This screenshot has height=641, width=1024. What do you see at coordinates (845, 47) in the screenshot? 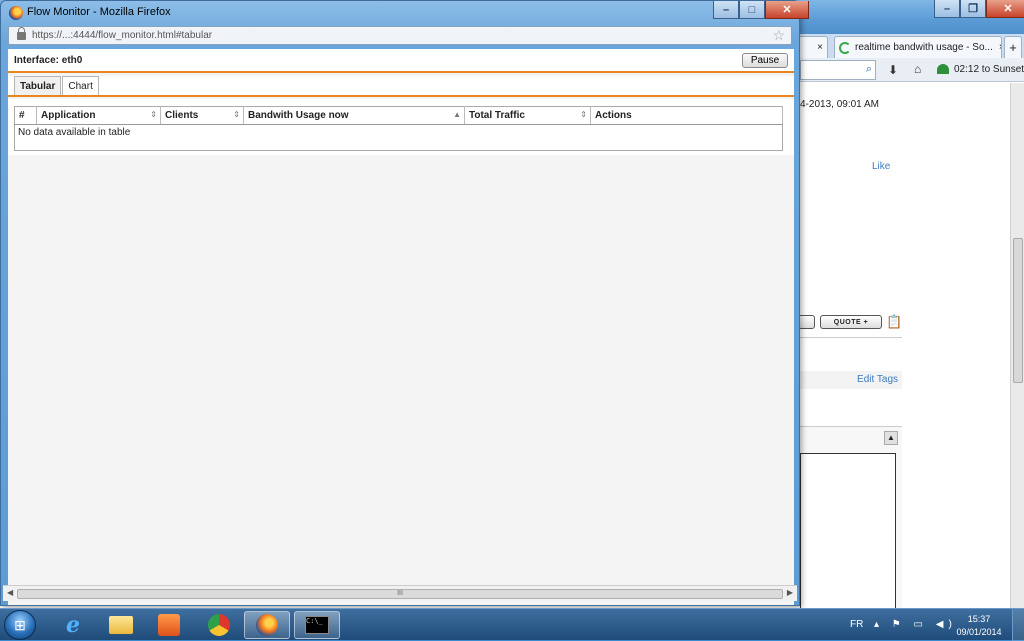
I see `loading-spinner-icon` at bounding box center [845, 47].